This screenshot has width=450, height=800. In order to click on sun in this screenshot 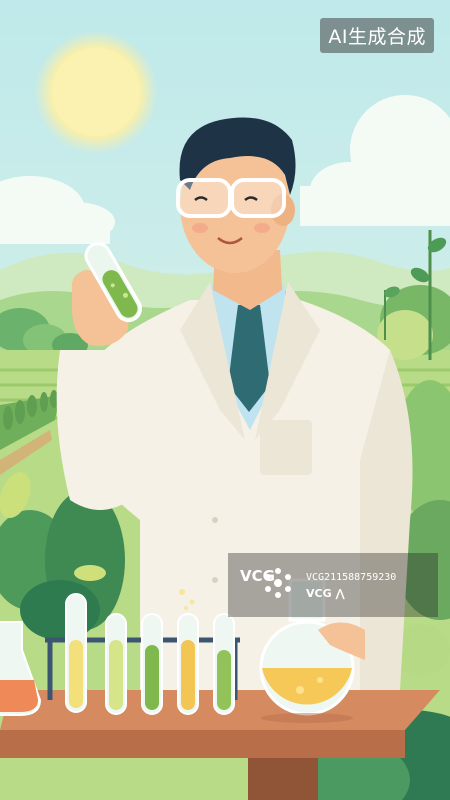, I will do `click(96, 92)`.